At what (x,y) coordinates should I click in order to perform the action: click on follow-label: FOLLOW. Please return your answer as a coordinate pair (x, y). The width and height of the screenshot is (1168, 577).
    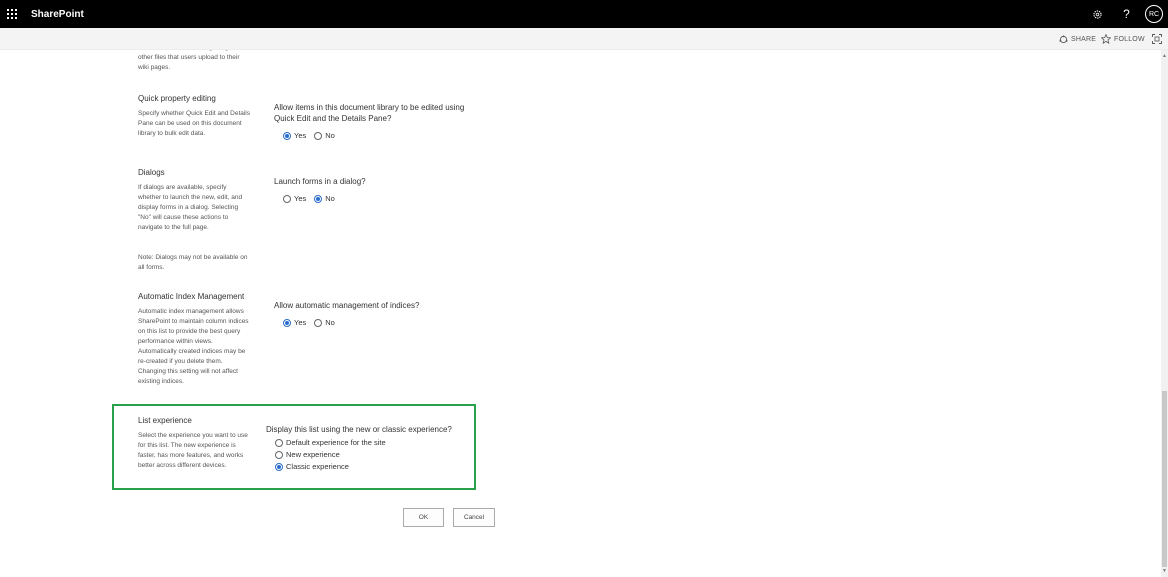
    Looking at the image, I should click on (1129, 39).